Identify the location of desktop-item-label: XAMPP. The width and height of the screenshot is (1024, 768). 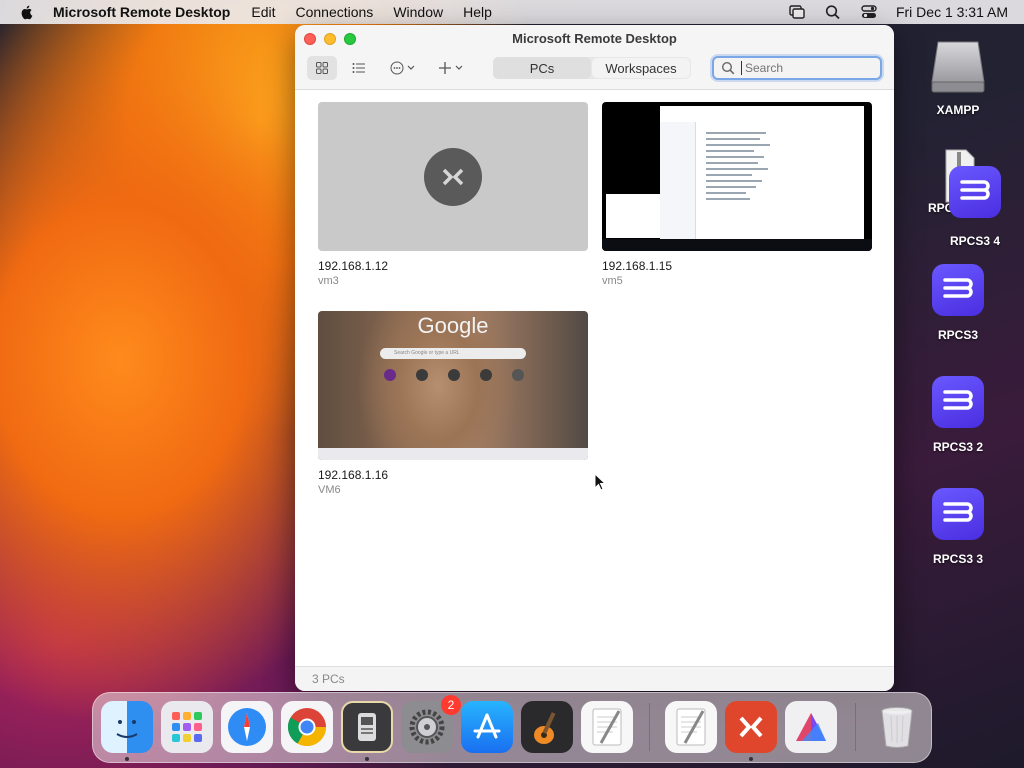
(958, 110).